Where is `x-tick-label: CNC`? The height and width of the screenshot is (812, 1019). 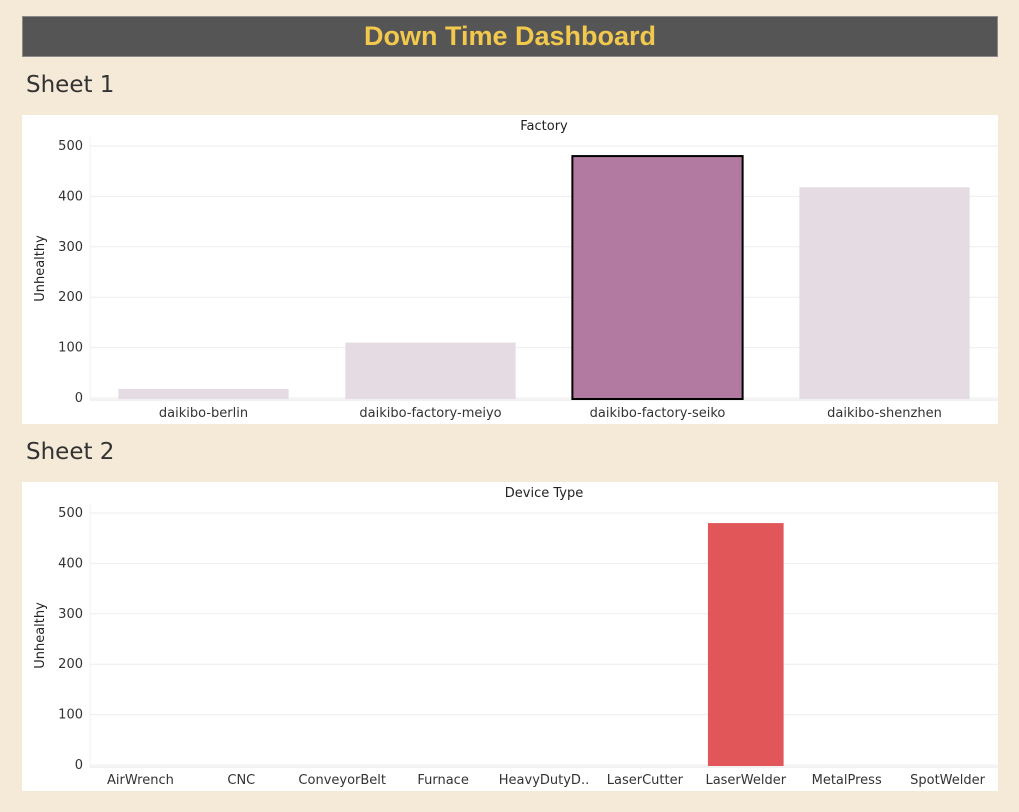
x-tick-label: CNC is located at coordinates (241, 780).